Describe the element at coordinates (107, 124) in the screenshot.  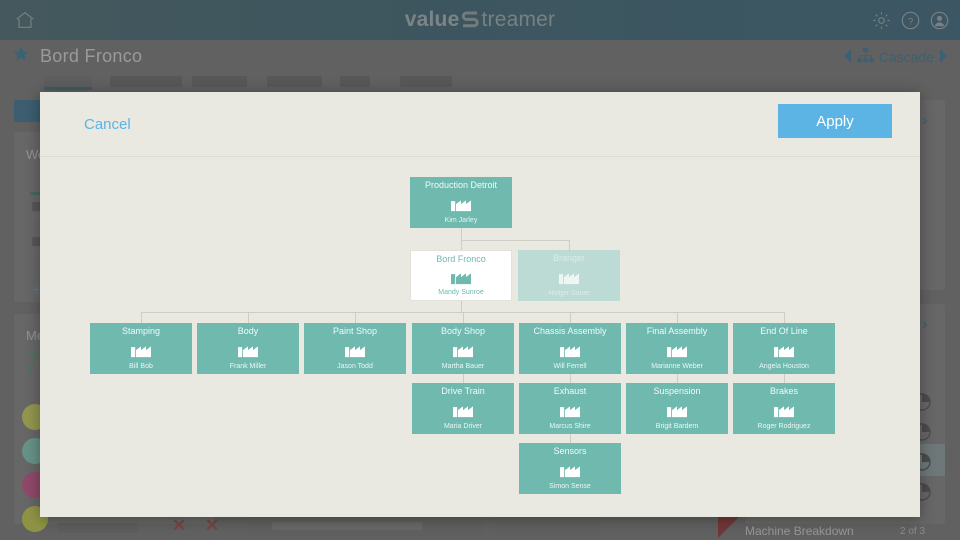
I see `cancel-button: Cancel` at that location.